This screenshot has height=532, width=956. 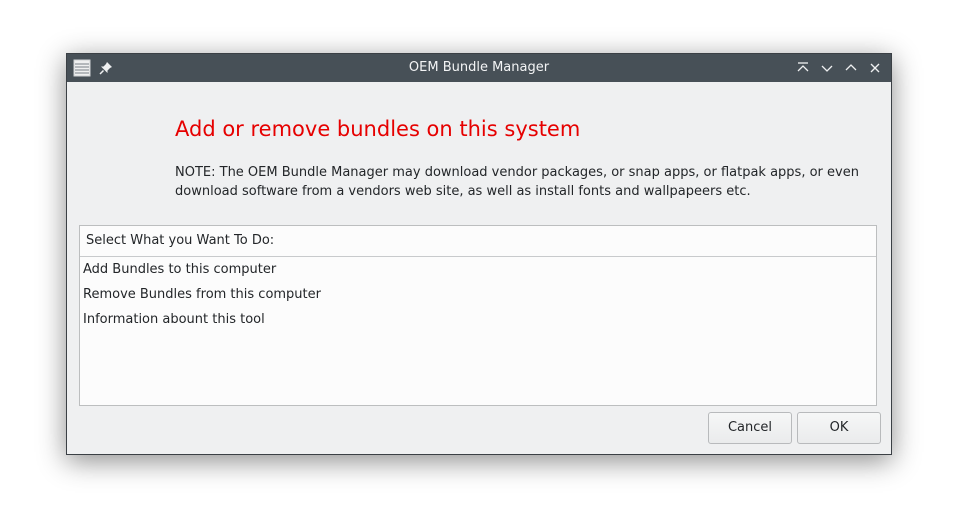 What do you see at coordinates (851, 68) in the screenshot?
I see `maximize-icon` at bounding box center [851, 68].